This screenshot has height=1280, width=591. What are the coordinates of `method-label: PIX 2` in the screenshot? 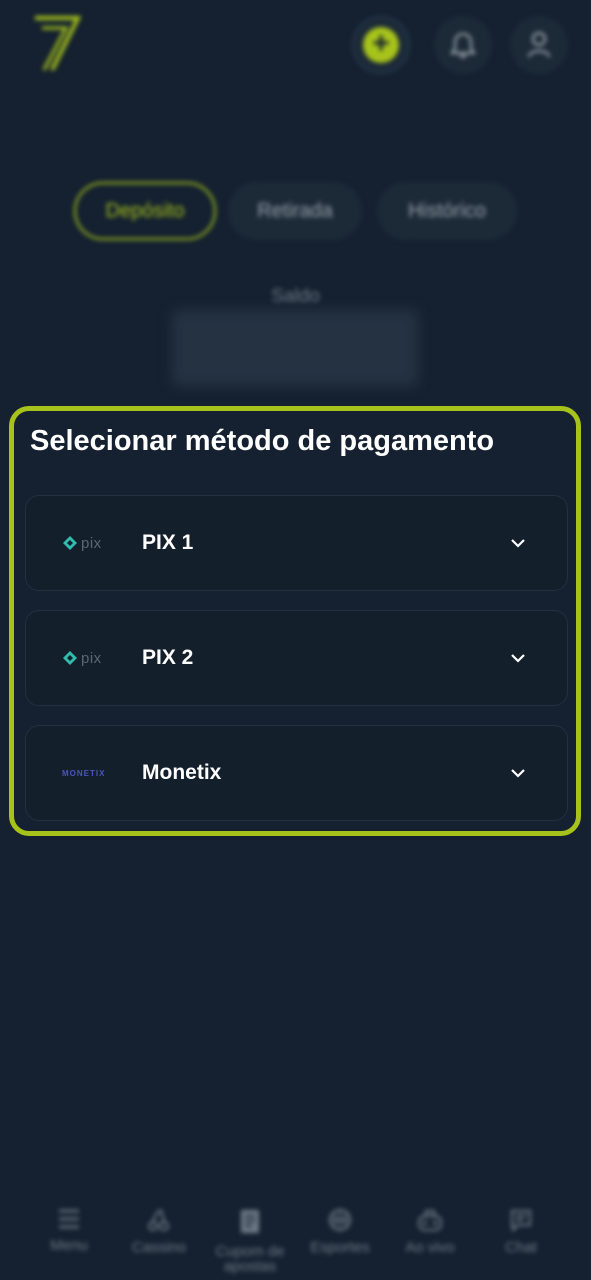 It's located at (168, 657).